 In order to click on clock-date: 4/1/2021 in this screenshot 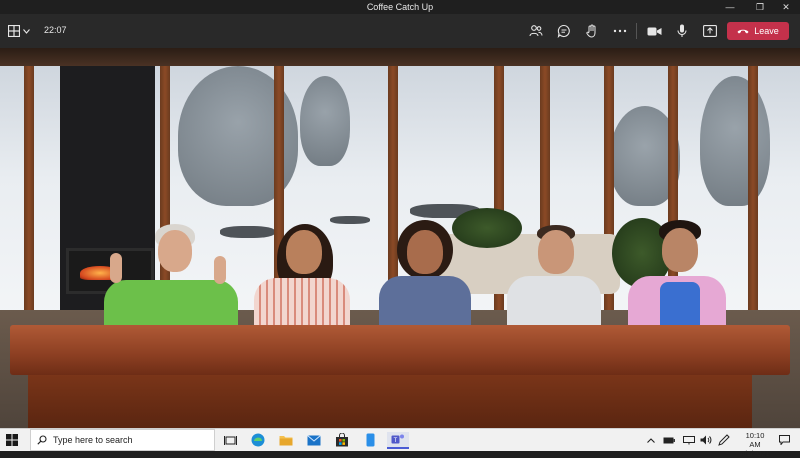, I will do `click(755, 453)`.